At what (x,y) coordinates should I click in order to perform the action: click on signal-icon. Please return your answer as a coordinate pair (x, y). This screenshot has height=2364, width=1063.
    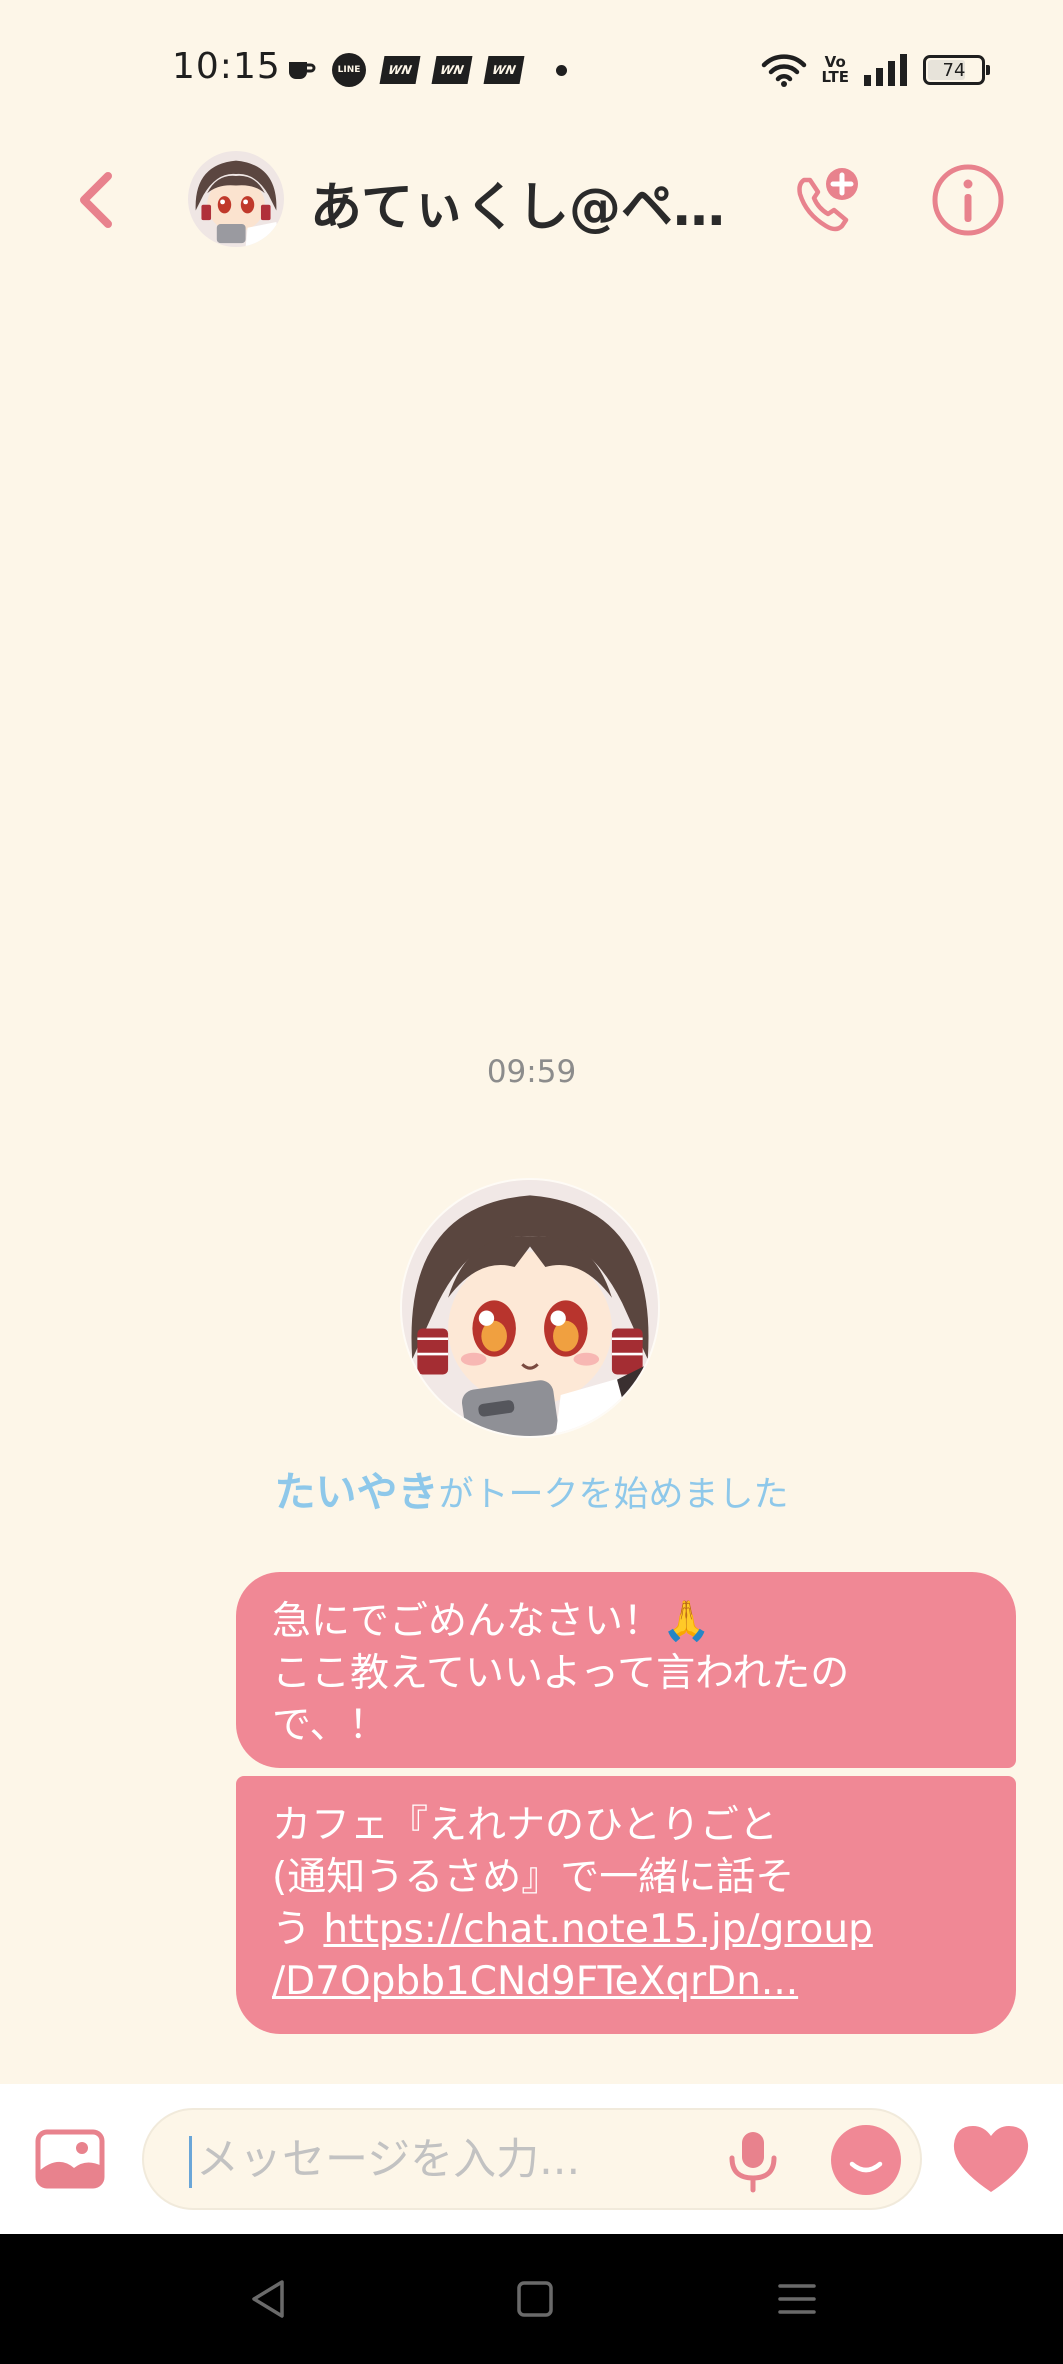
    Looking at the image, I should click on (885, 70).